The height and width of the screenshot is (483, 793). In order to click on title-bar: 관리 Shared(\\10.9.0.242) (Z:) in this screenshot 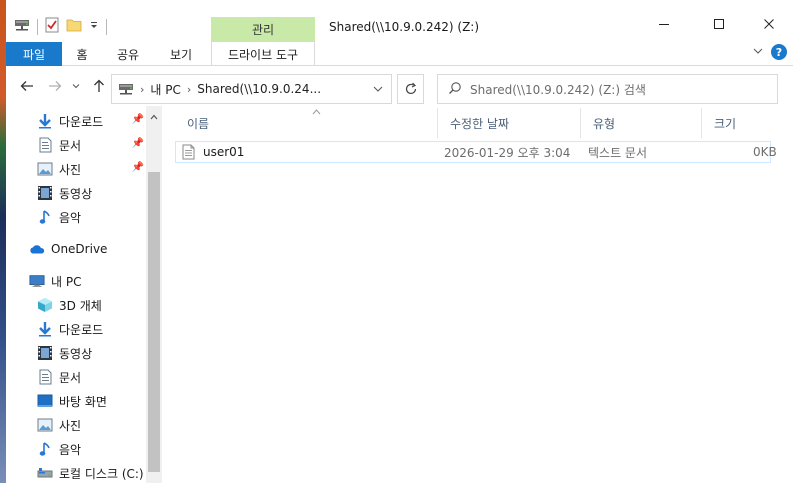, I will do `click(399, 21)`.